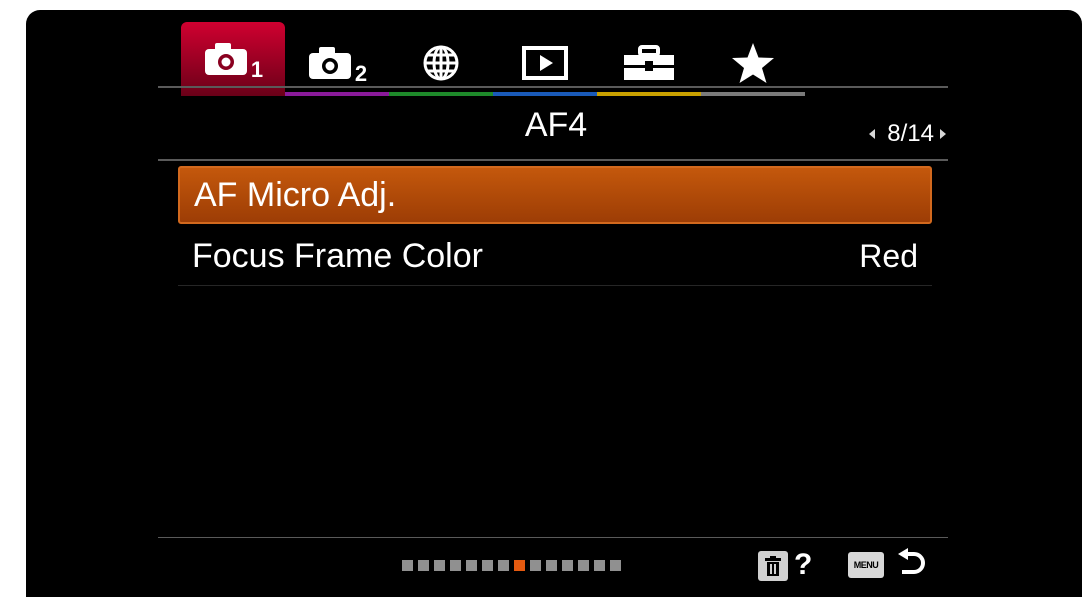  Describe the element at coordinates (555, 257) in the screenshot. I see `menu-item-focus-frame-color: Focus Frame Color Red` at that location.